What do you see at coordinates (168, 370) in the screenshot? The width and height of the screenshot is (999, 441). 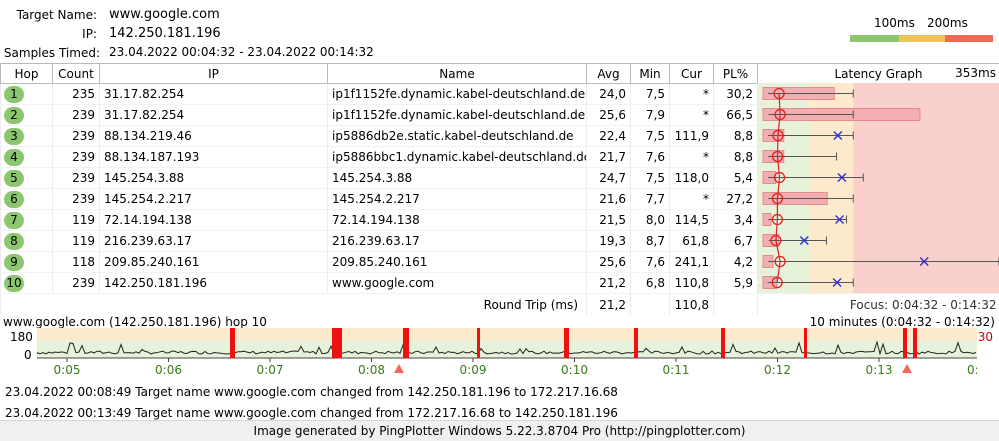 I see `timeline-tick-label: 0:06` at bounding box center [168, 370].